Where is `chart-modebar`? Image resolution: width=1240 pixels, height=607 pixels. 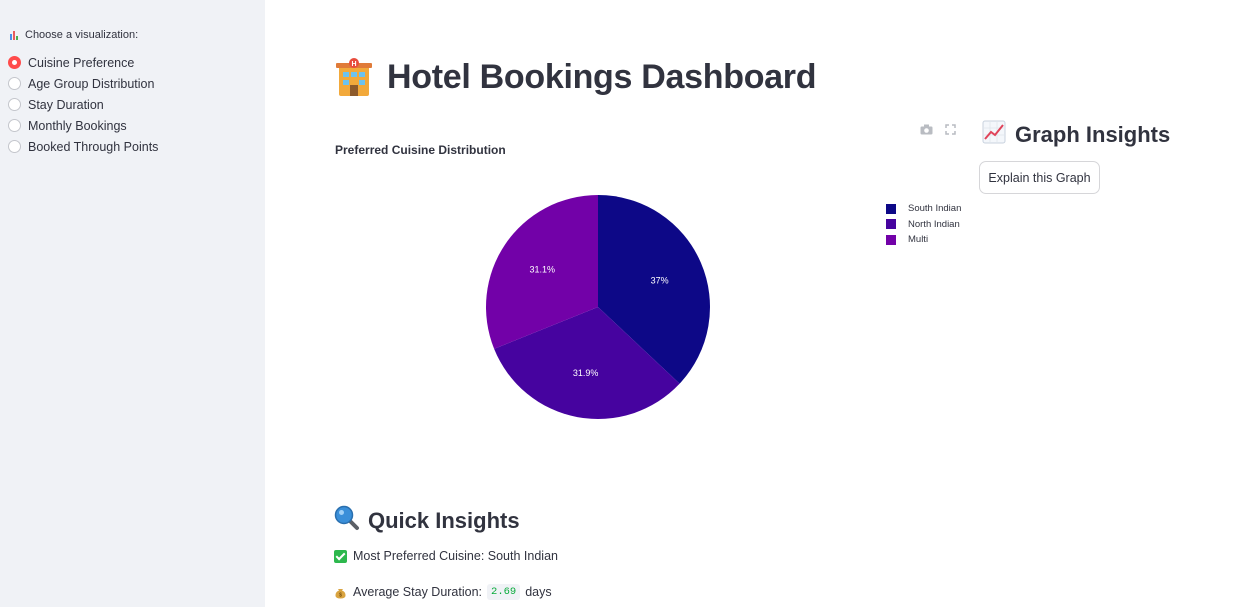 chart-modebar is located at coordinates (939, 128).